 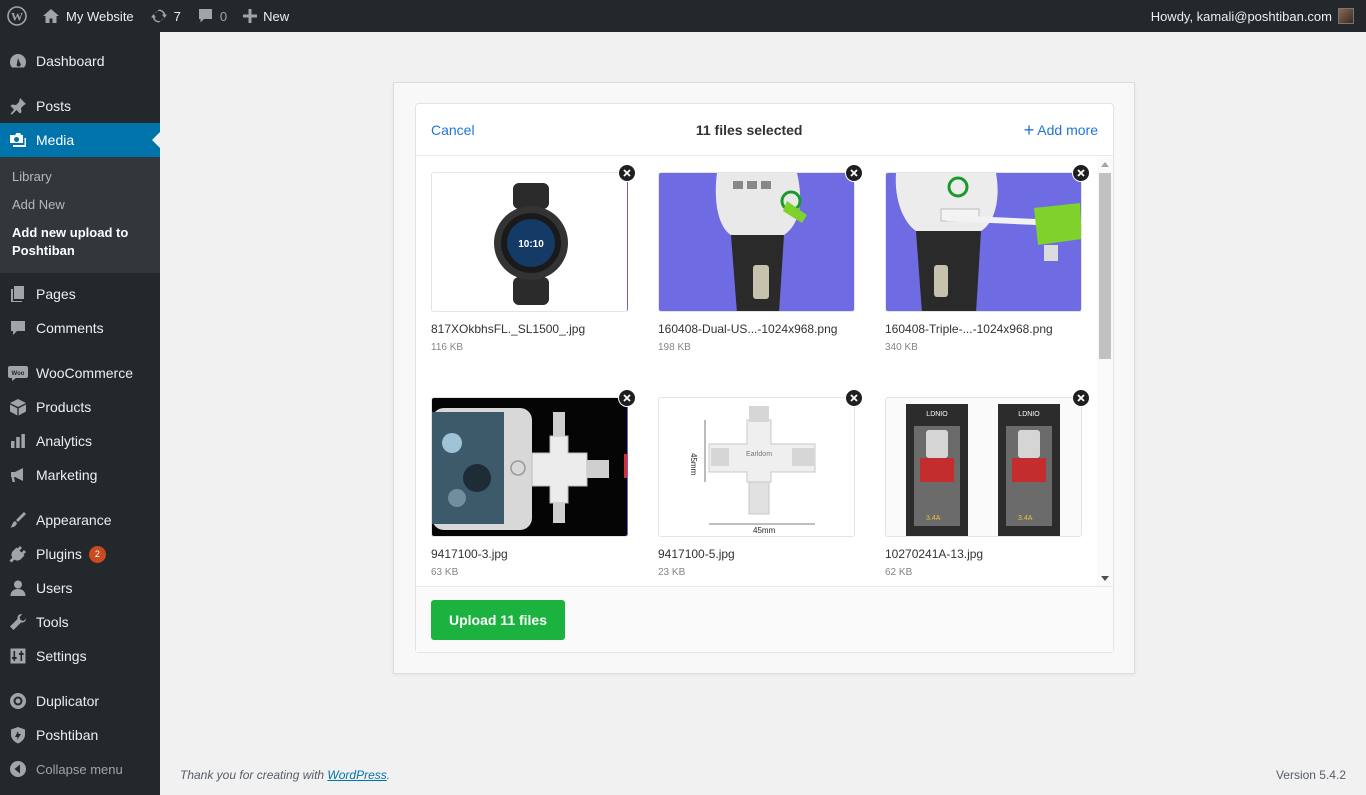 What do you see at coordinates (453, 130) in the screenshot?
I see `cancel-button: Cancel` at bounding box center [453, 130].